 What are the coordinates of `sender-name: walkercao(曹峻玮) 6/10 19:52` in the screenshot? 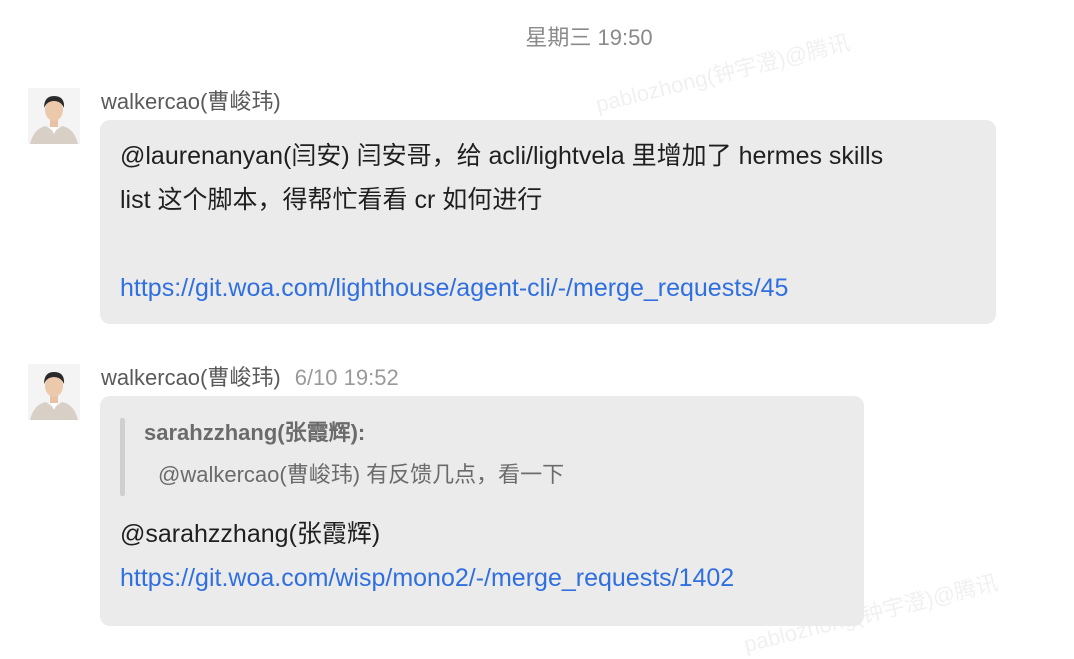 It's located at (250, 376).